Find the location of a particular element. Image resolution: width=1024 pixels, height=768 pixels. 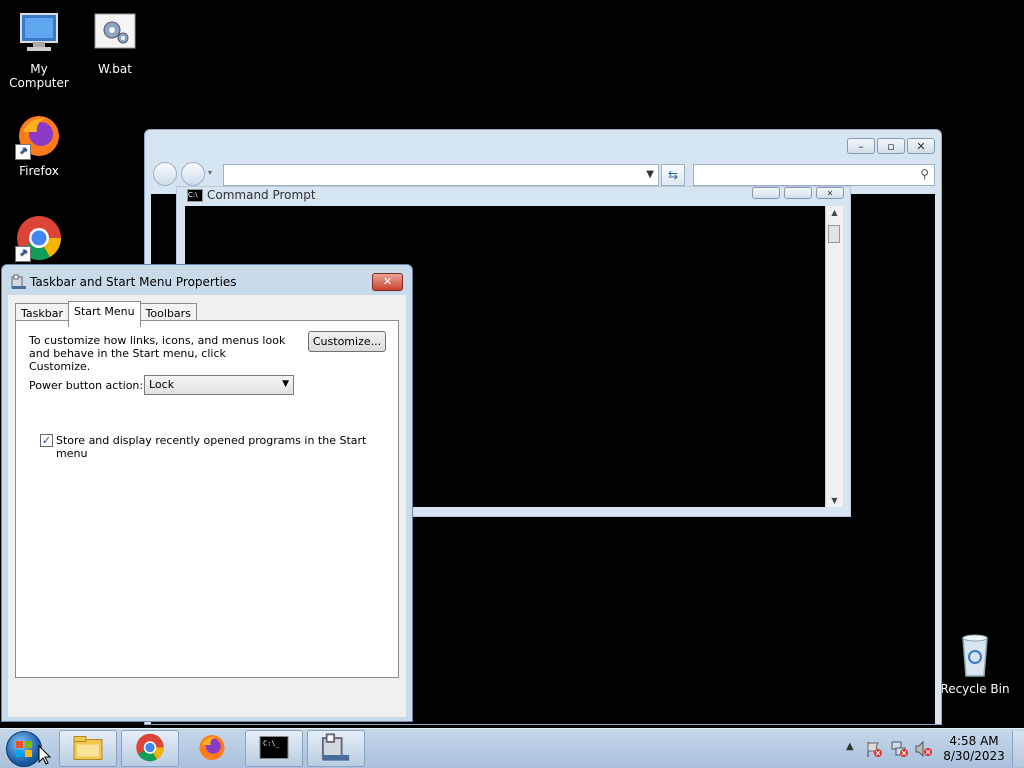

cmd-window-controls: ✕ is located at coordinates (798, 193).